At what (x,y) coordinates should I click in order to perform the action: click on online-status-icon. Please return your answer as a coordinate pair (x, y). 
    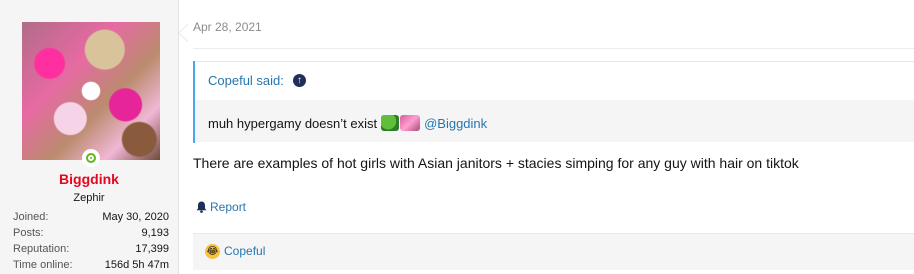
    Looking at the image, I should click on (91, 158).